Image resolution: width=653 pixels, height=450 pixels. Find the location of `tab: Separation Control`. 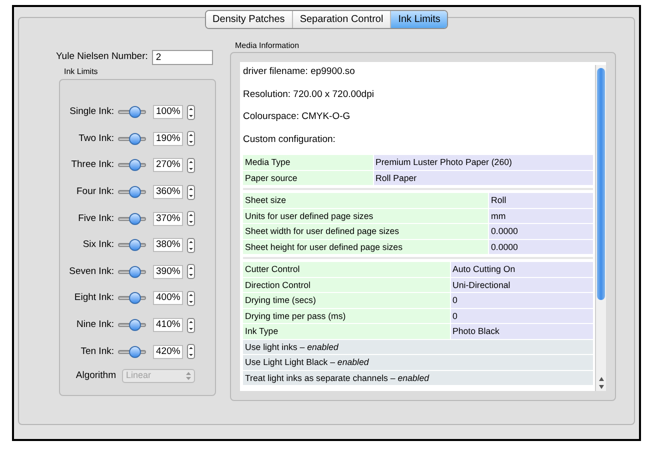

tab: Separation Control is located at coordinates (341, 19).